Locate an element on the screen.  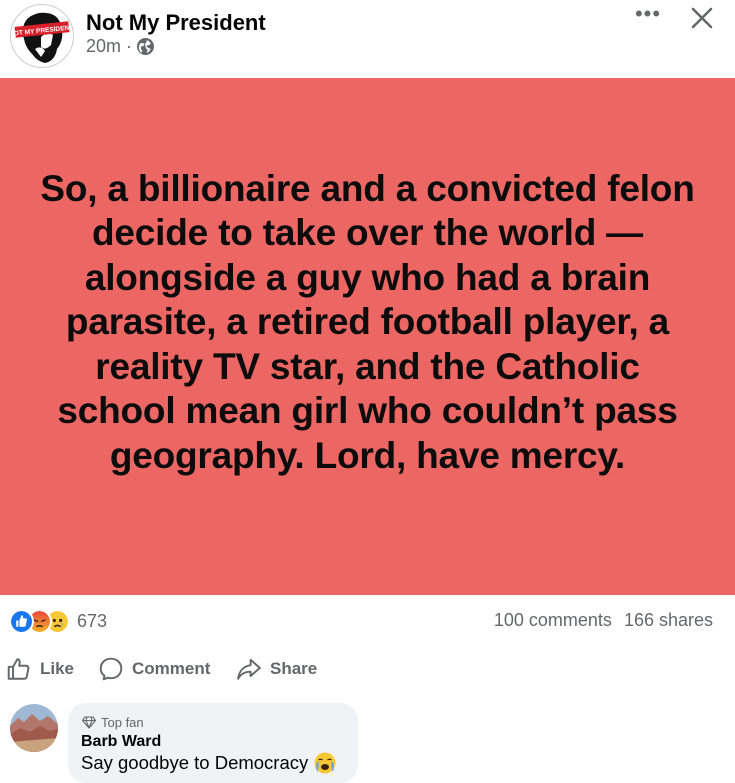
like-label: Like is located at coordinates (57, 668).